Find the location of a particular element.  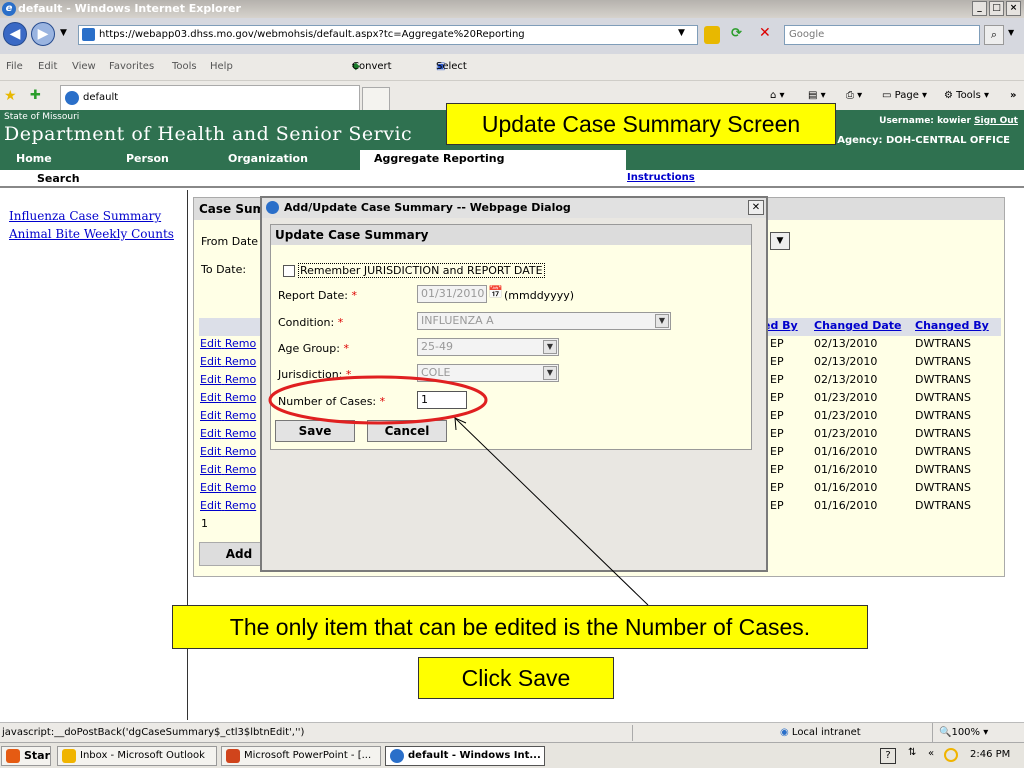

tray-expand-icon: « is located at coordinates (931, 753).